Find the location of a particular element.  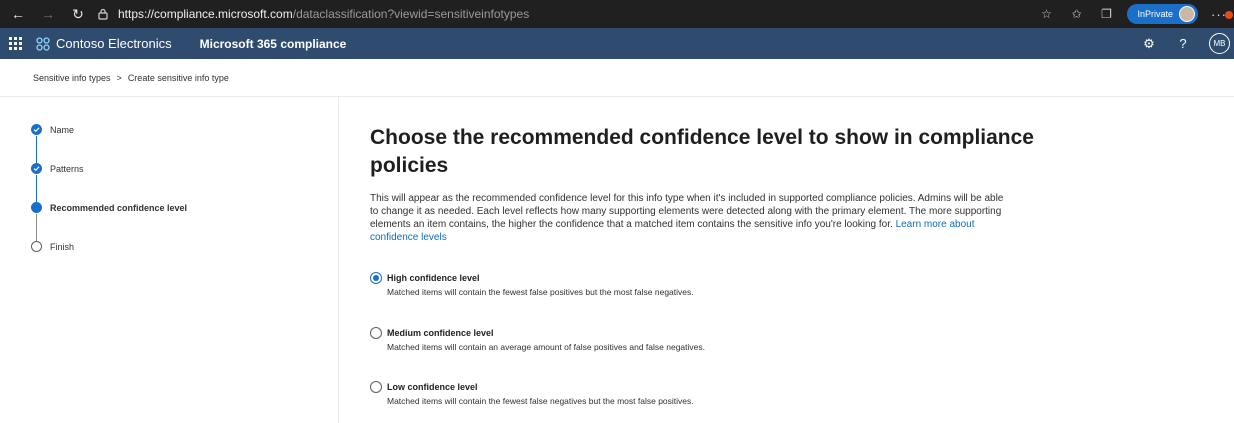

pending-step-icon is located at coordinates (36, 246).